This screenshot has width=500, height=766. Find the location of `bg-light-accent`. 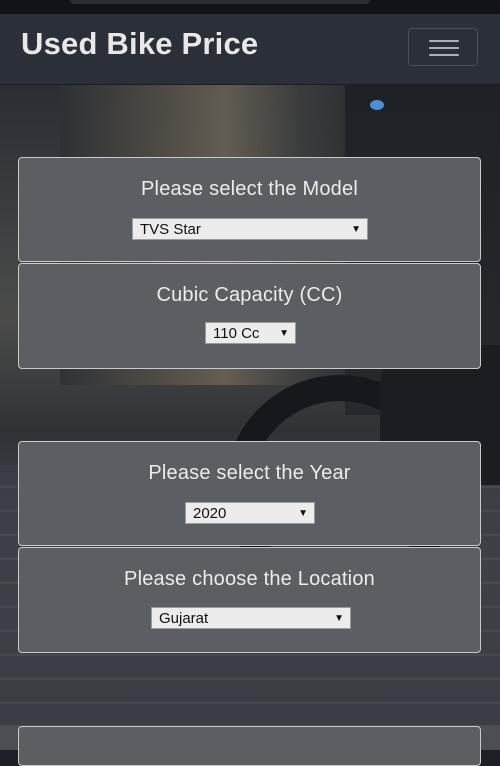

bg-light-accent is located at coordinates (377, 105).